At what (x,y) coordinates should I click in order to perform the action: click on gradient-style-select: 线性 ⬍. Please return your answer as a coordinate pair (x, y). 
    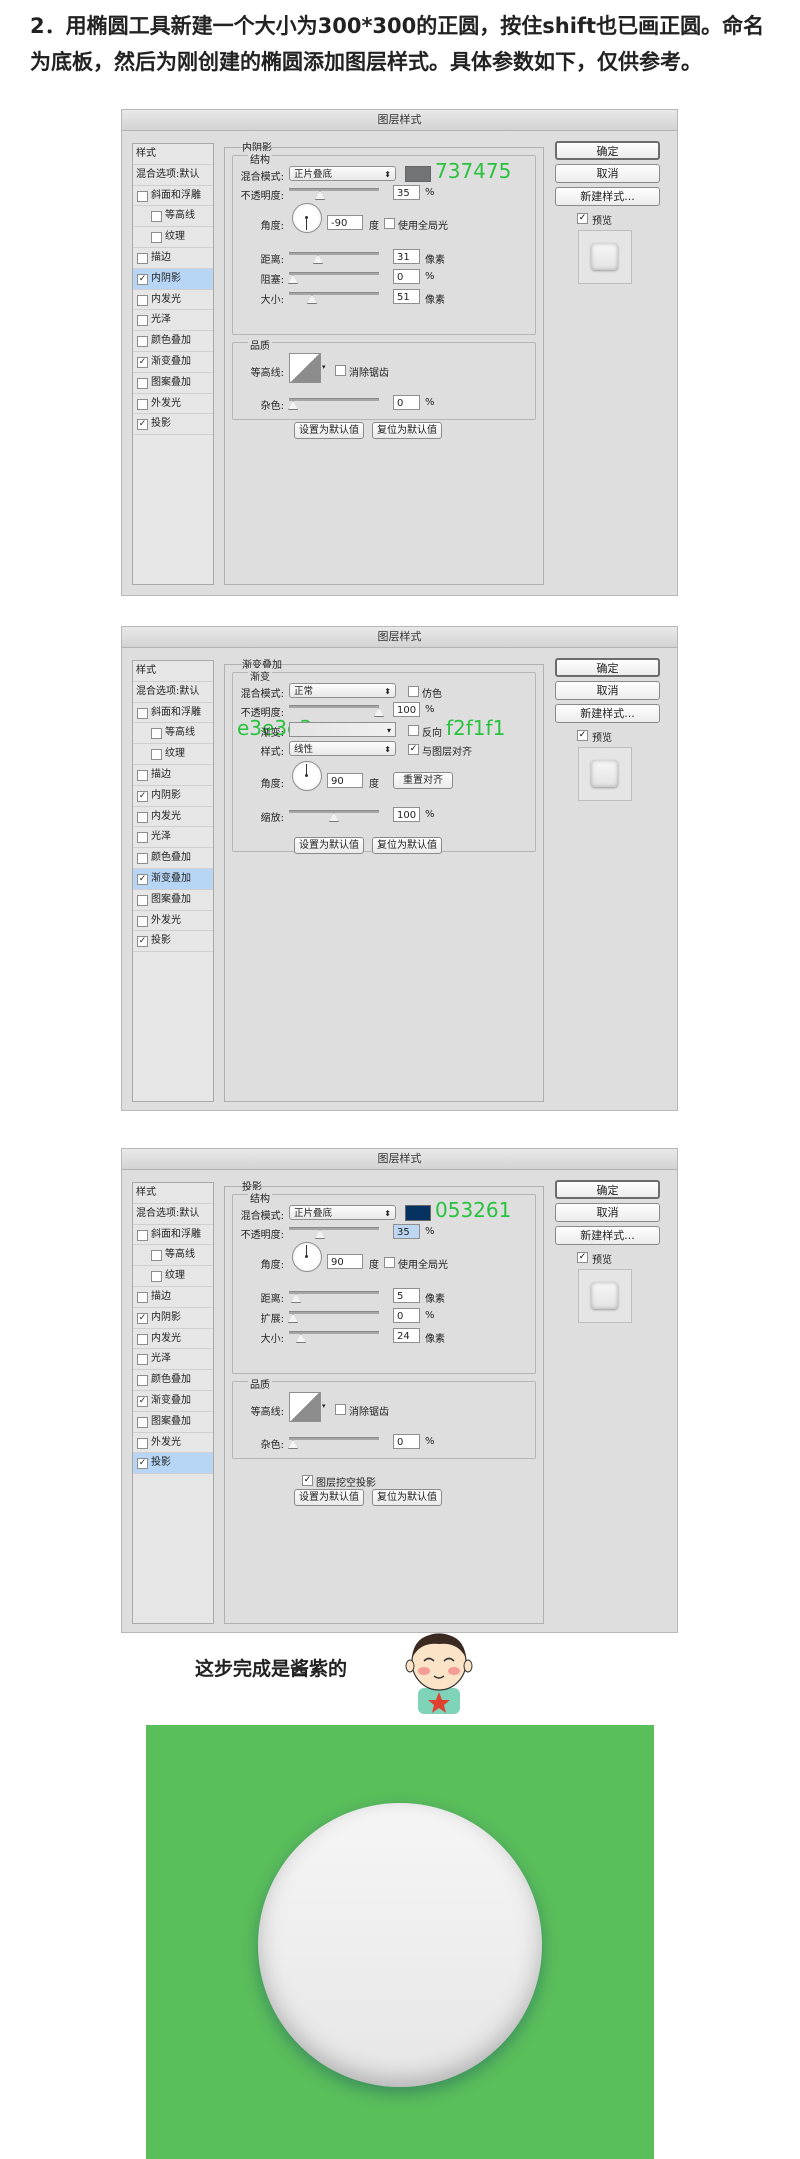
    Looking at the image, I should click on (342, 748).